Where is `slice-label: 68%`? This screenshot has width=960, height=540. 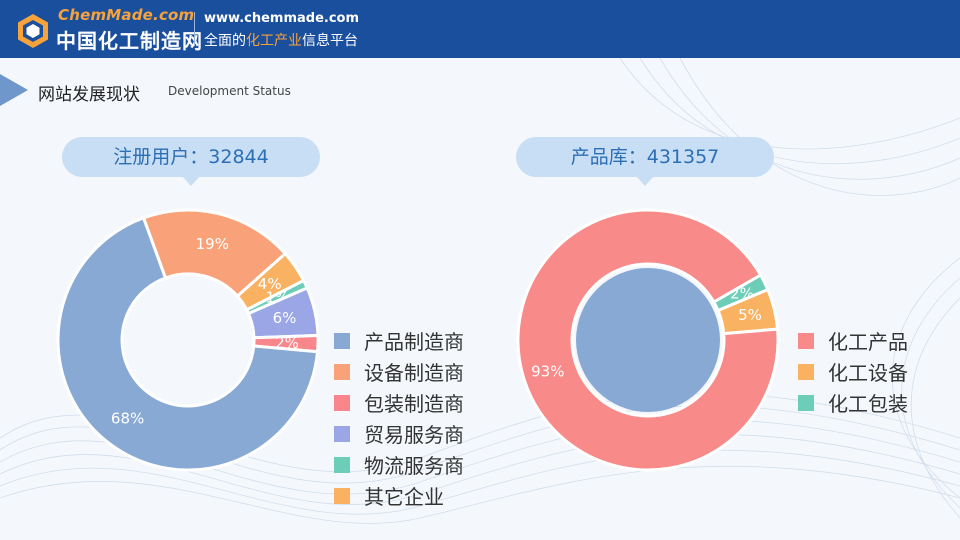 slice-label: 68% is located at coordinates (127, 418).